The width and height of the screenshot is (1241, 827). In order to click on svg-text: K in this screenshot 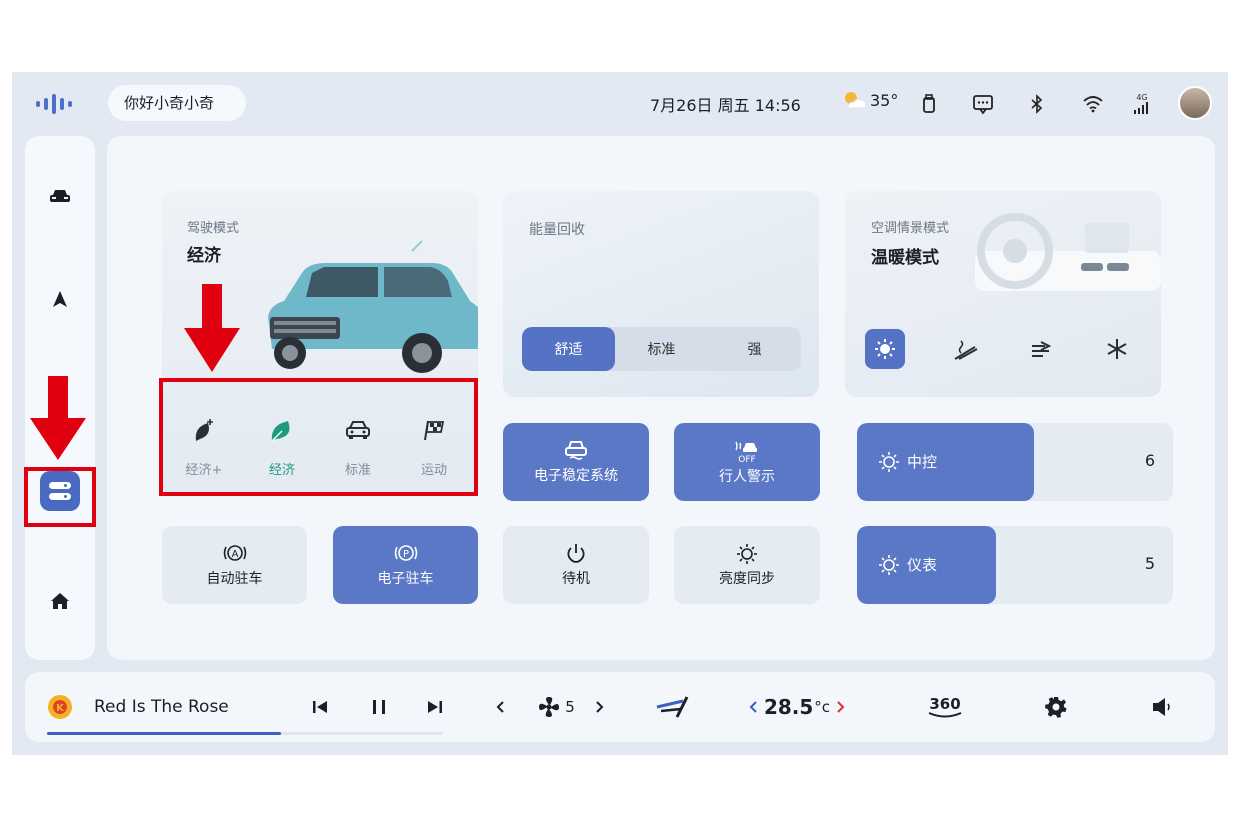, I will do `click(60, 708)`.